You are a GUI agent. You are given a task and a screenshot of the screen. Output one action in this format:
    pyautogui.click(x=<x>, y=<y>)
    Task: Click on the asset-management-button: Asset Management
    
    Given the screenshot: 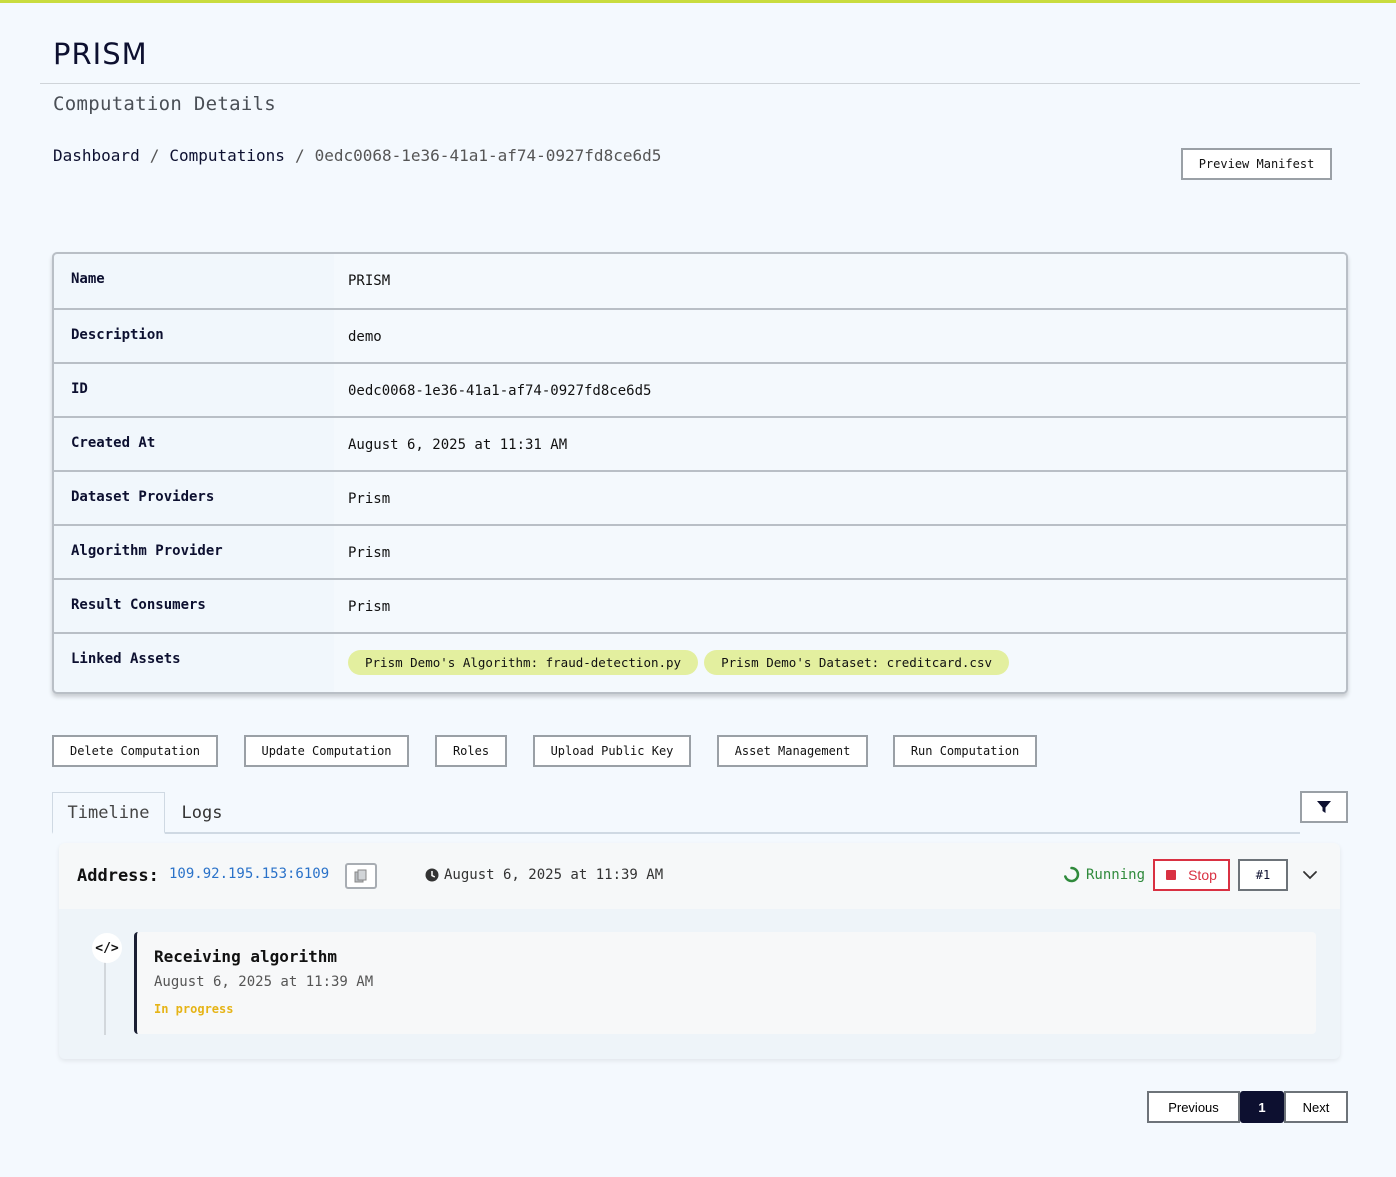 What is the action you would take?
    pyautogui.click(x=792, y=751)
    